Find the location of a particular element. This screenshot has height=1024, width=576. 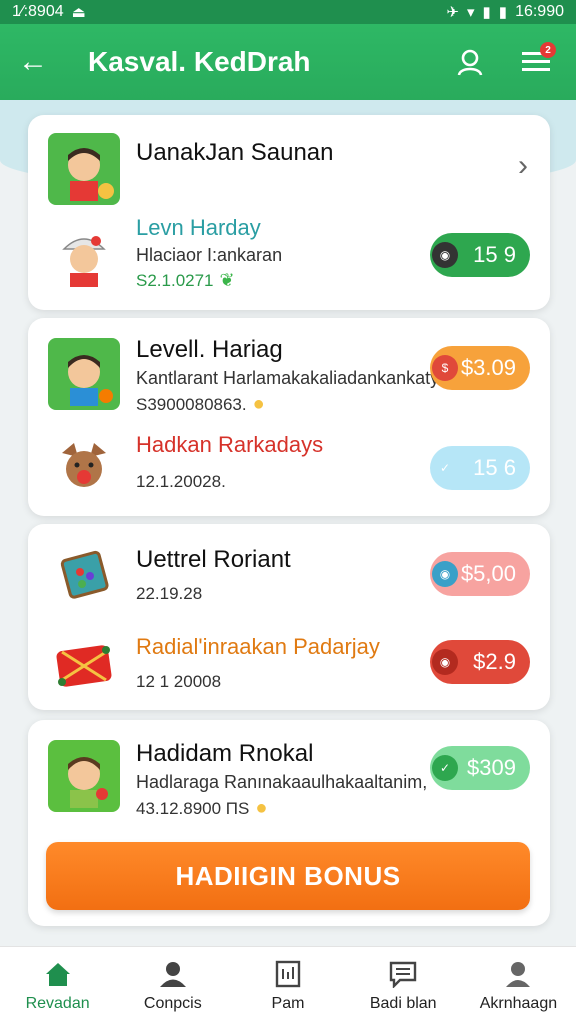

list-item: Hadkan Rarkadays 12.1.20028. ✓ 15 6 is located at coordinates (289, 465).